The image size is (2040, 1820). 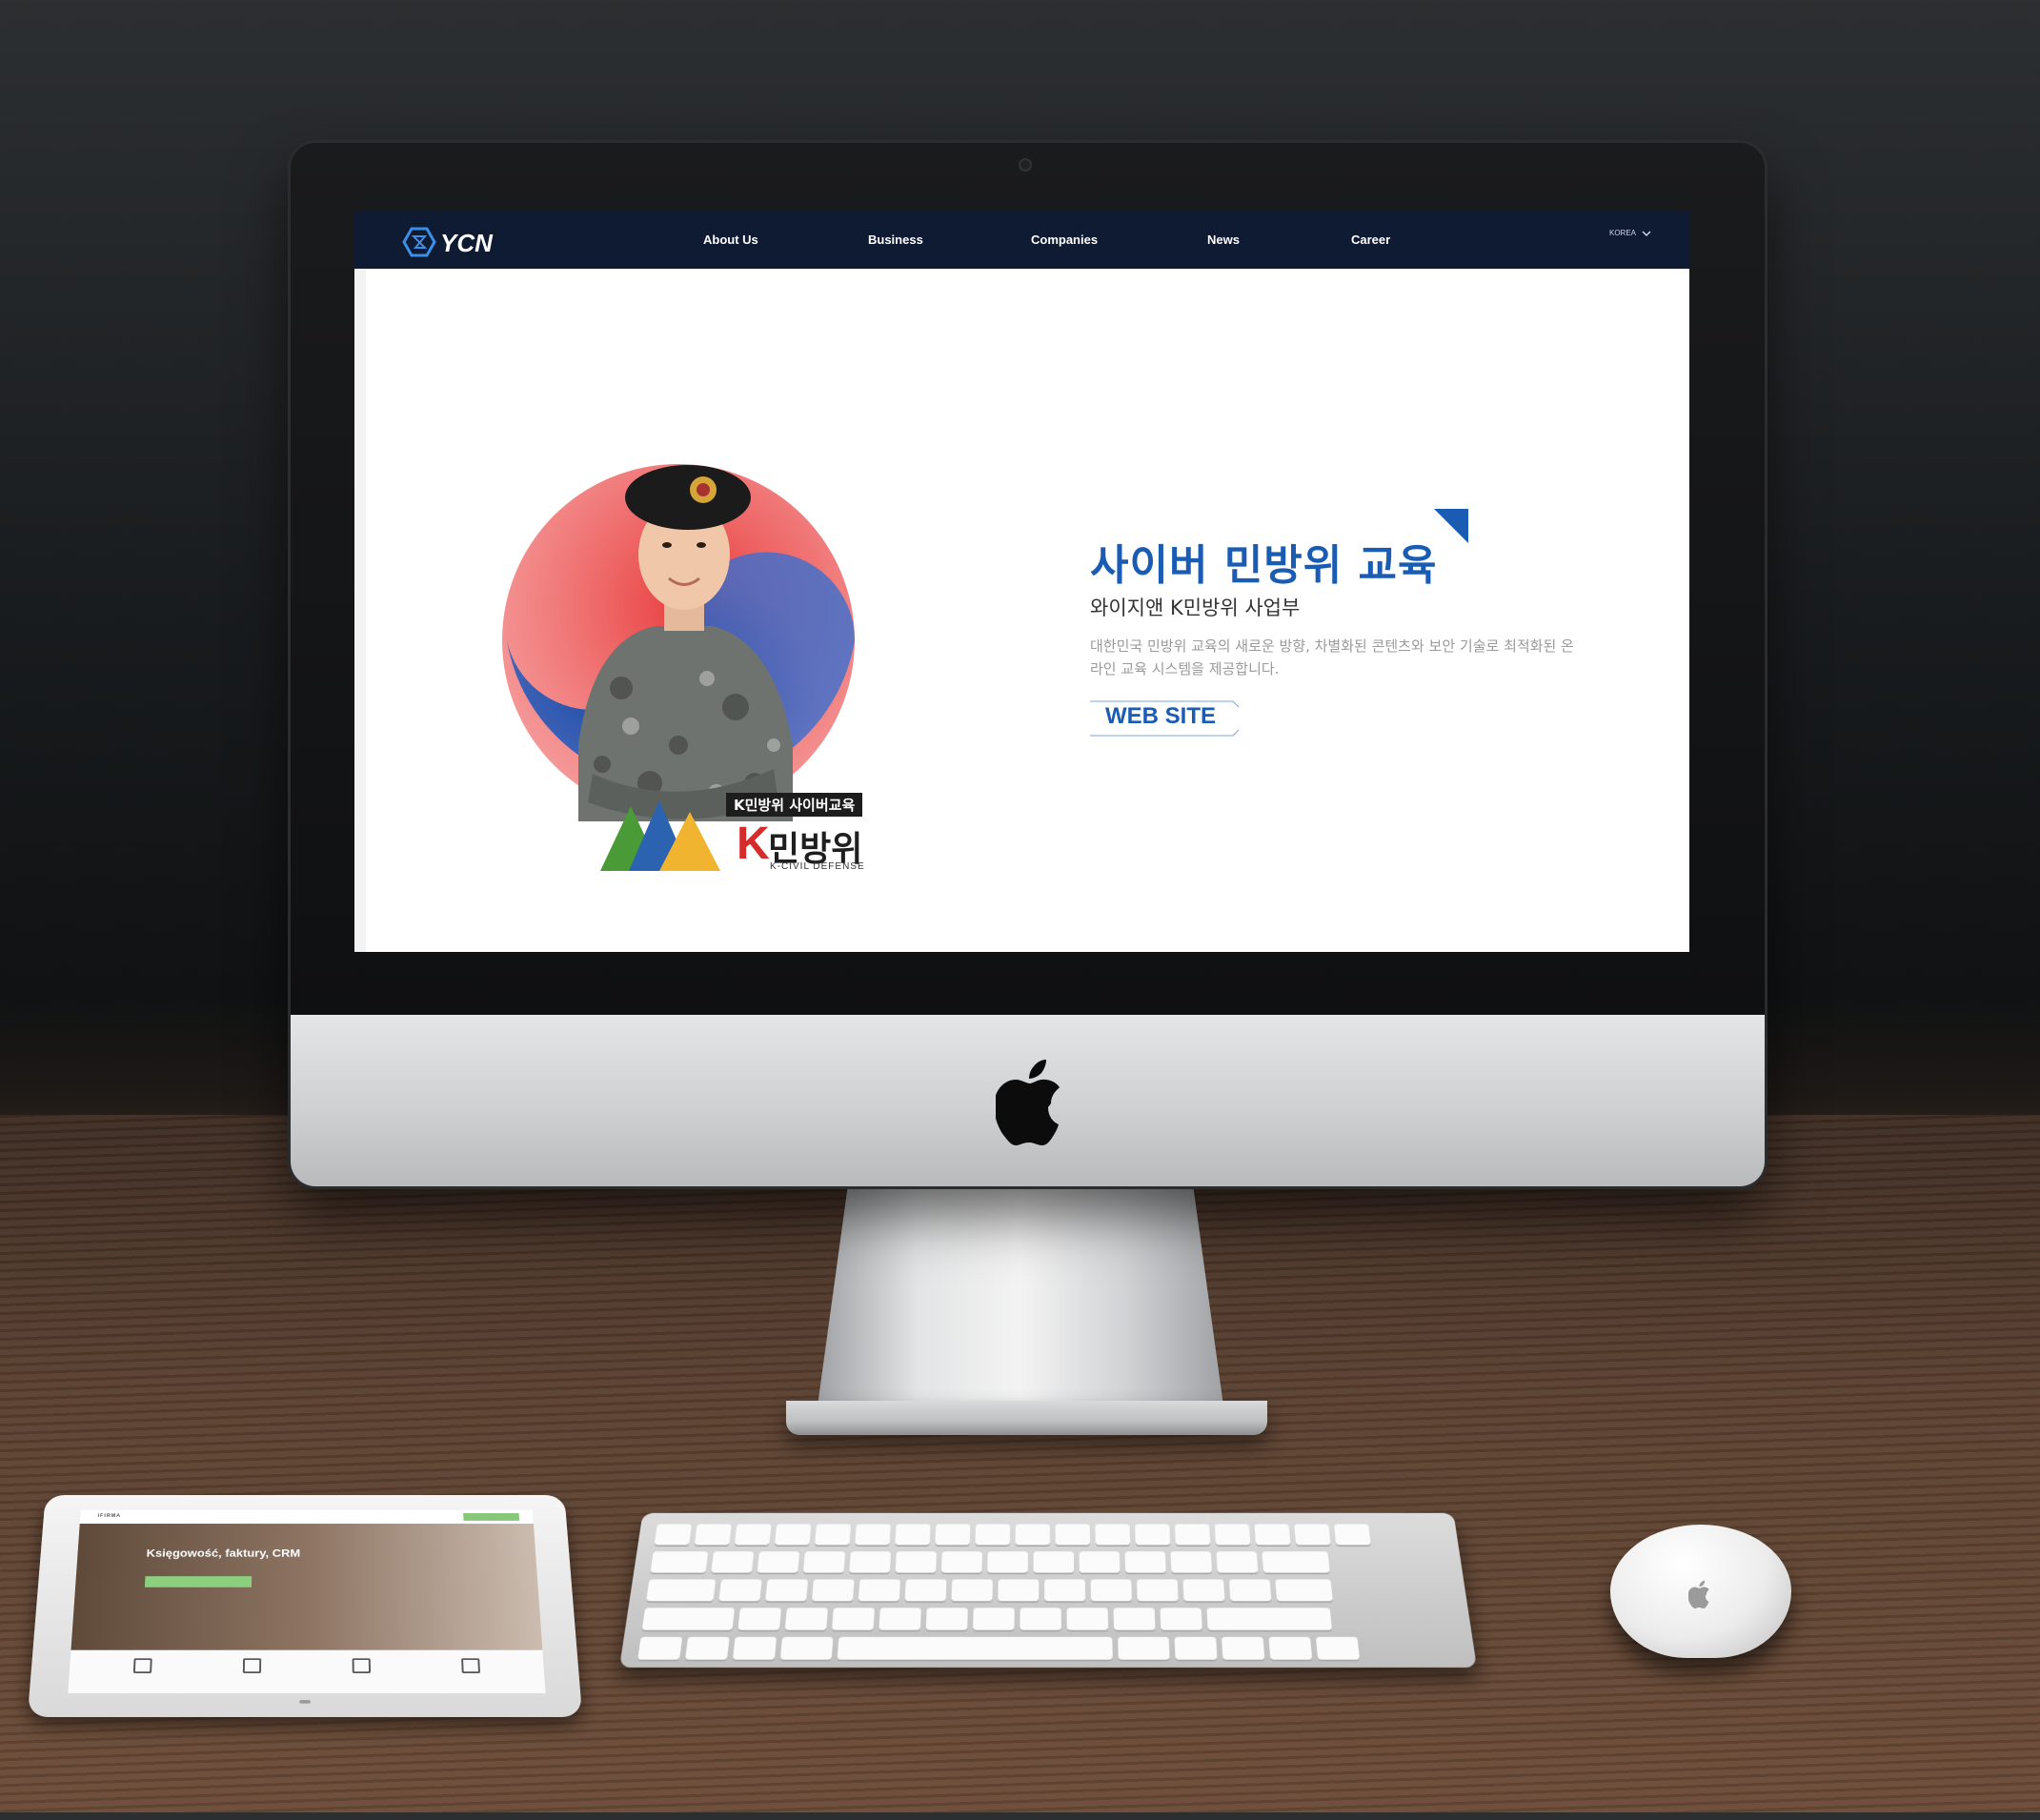 I want to click on ipad-nav: IFIRMA, so click(x=306, y=1517).